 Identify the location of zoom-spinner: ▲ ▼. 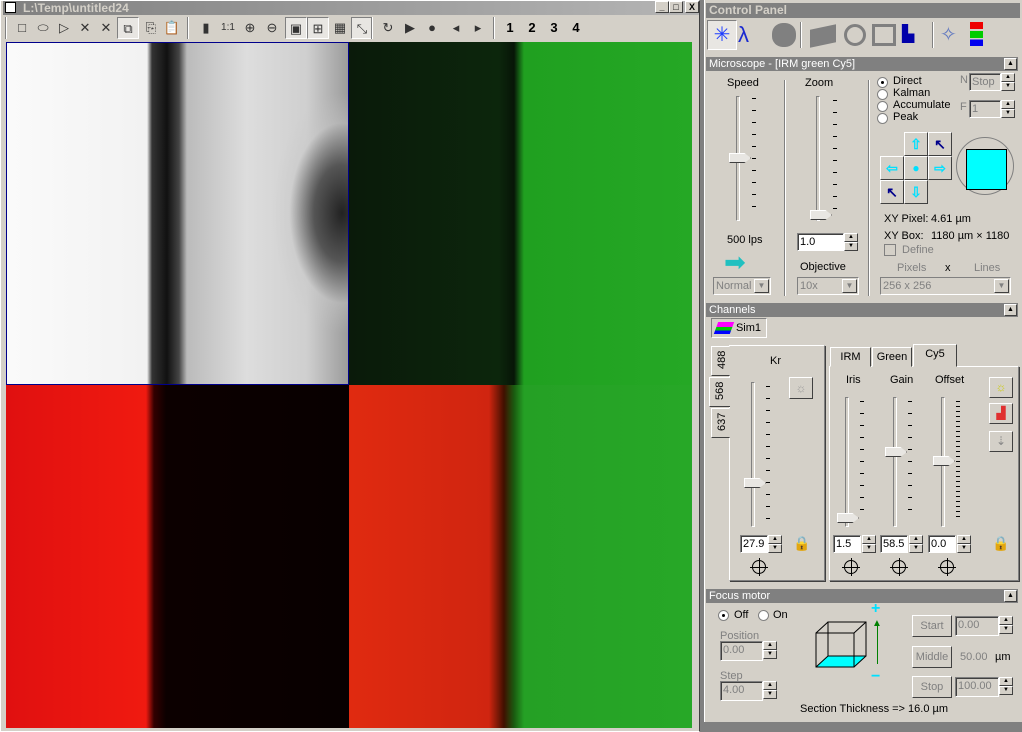
(851, 242).